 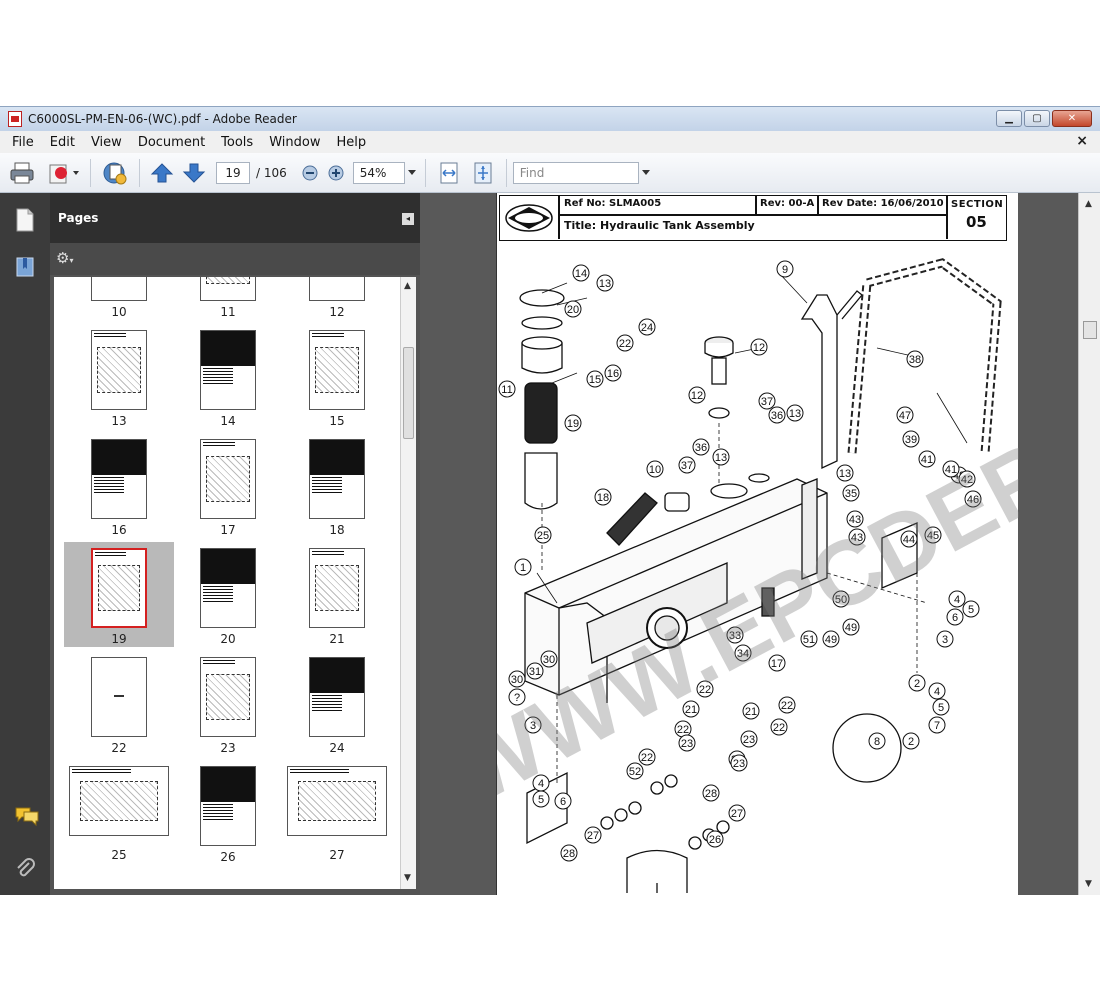 I want to click on window-title: C6000SL-PM-EN-06-(WC).pdf - Adobe Reader, so click(x=162, y=119).